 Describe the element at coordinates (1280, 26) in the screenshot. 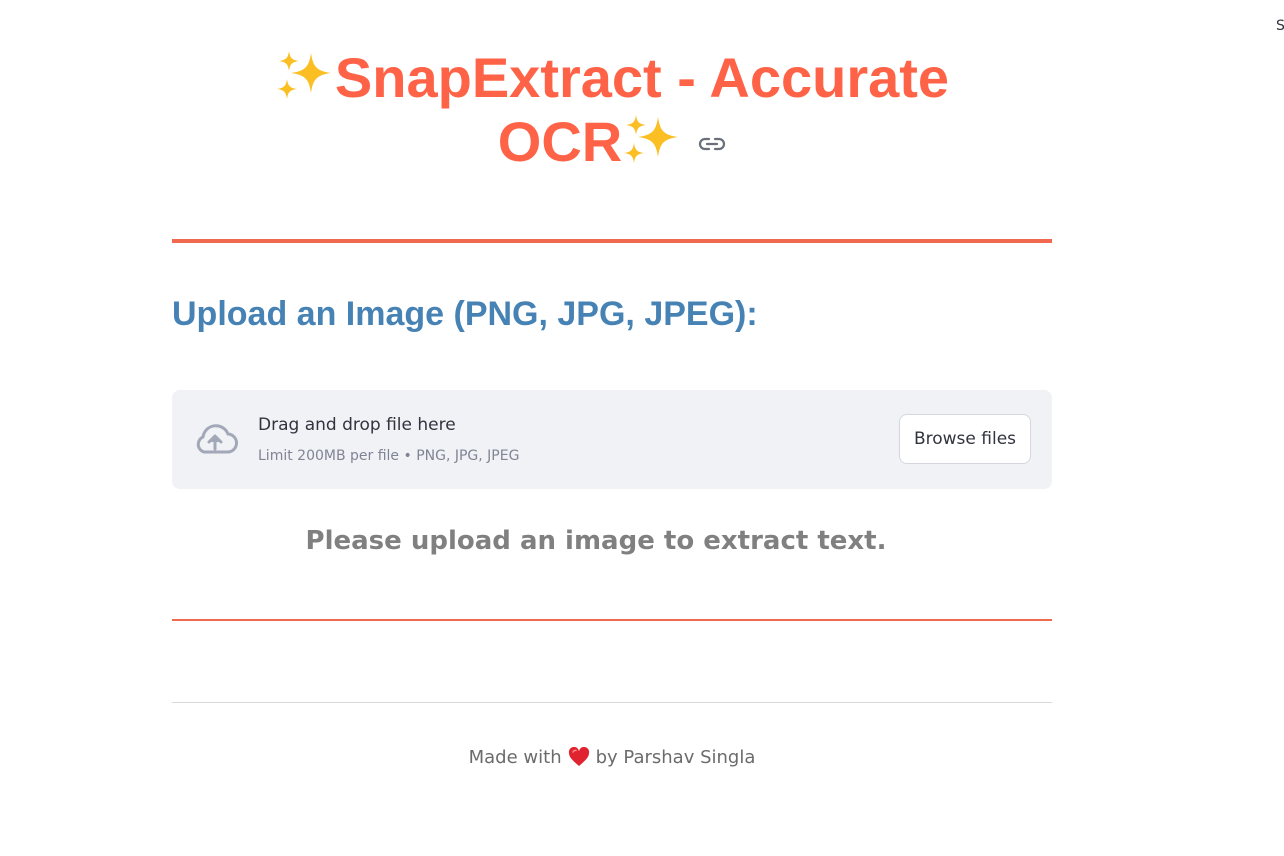

I see `corner-text: S` at that location.